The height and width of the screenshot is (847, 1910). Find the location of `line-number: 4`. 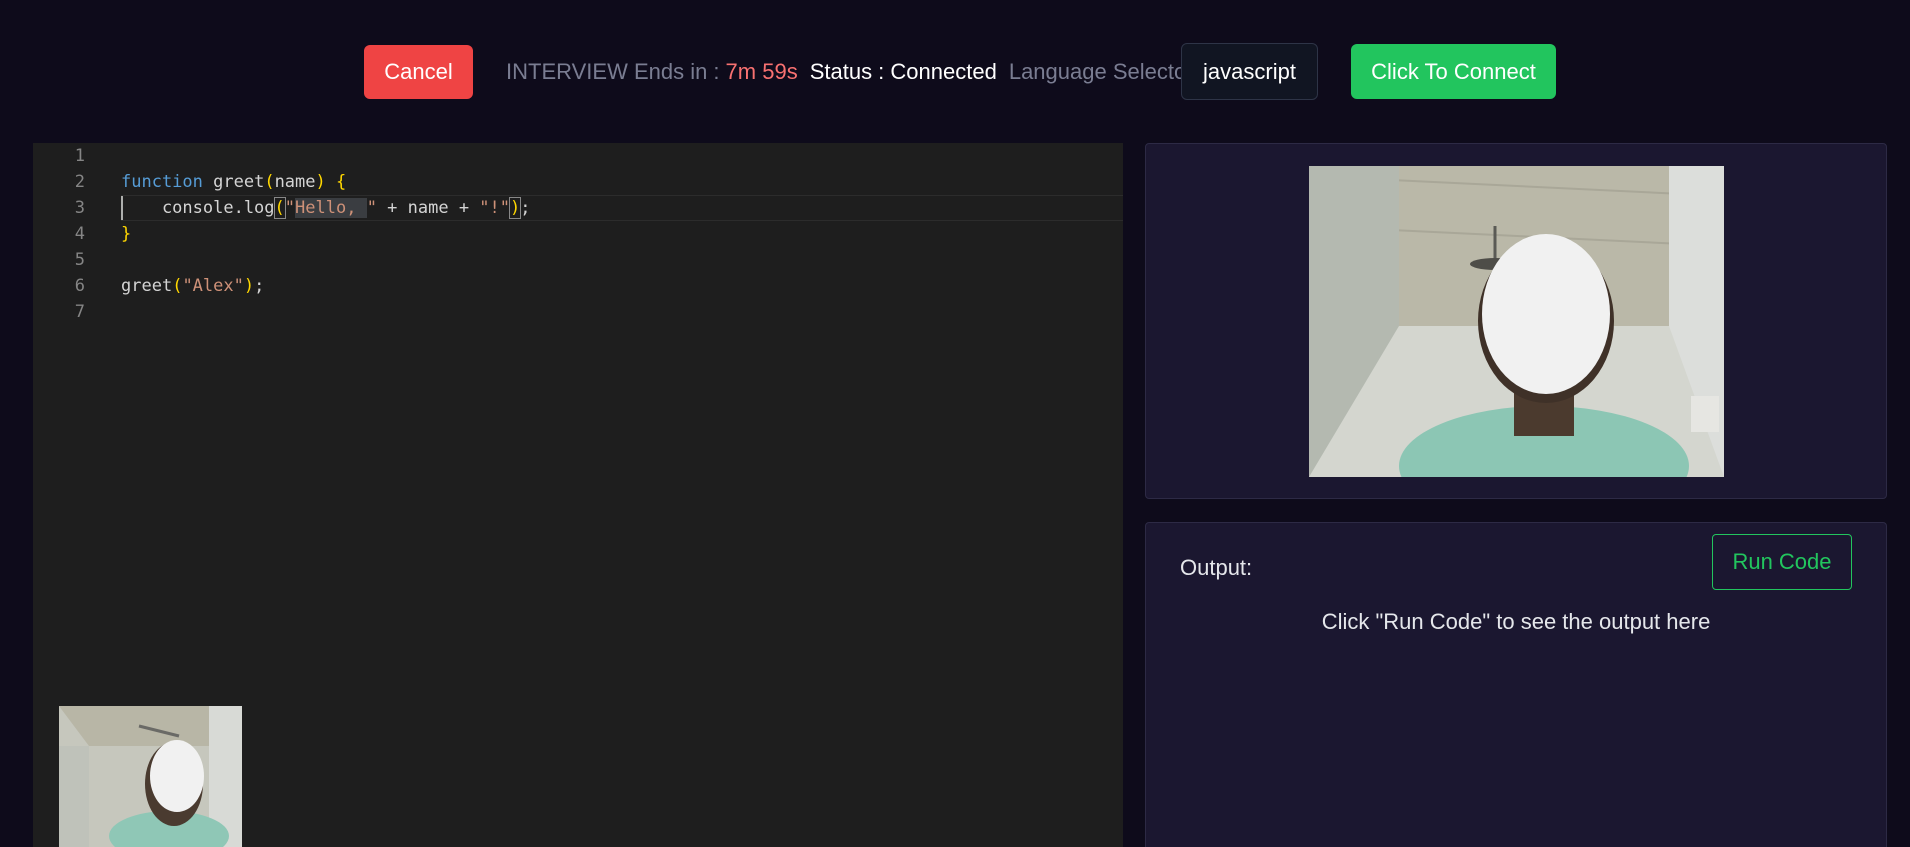

line-number: 4 is located at coordinates (79, 234).